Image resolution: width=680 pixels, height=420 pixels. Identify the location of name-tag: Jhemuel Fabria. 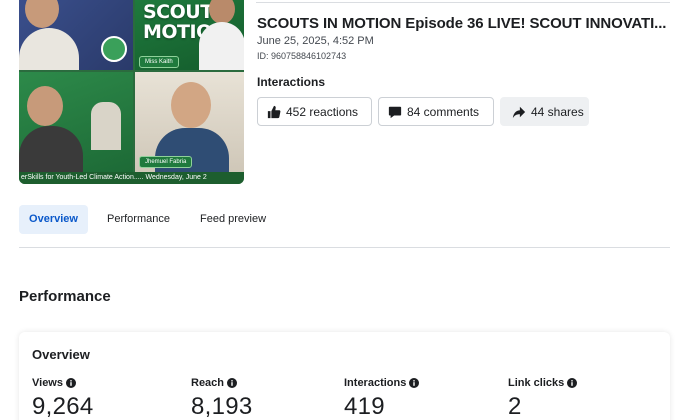
(166, 162).